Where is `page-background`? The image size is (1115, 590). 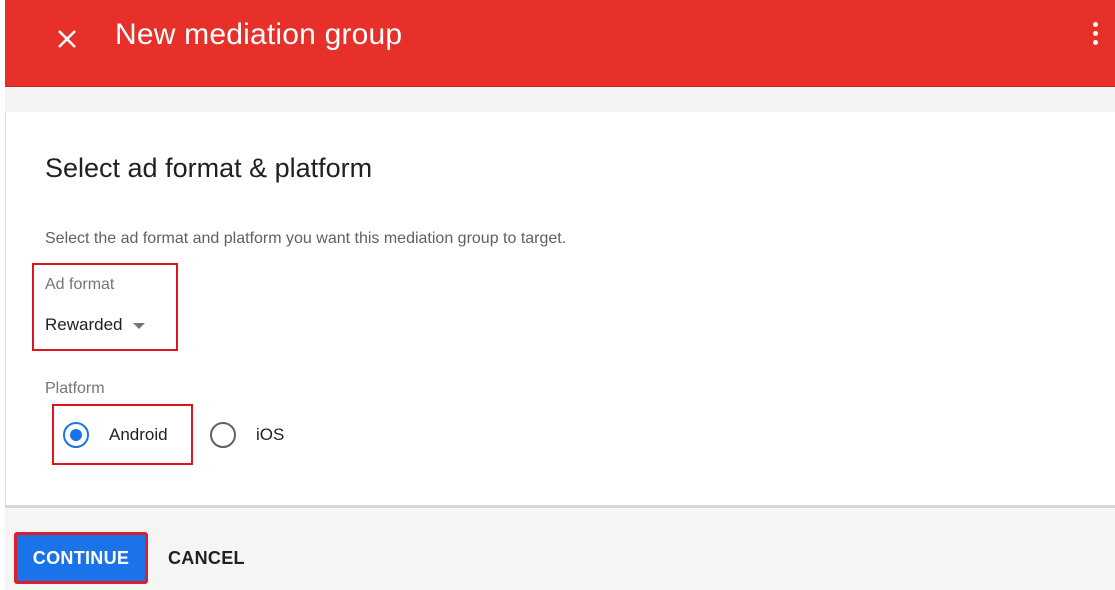
page-background is located at coordinates (560, 99).